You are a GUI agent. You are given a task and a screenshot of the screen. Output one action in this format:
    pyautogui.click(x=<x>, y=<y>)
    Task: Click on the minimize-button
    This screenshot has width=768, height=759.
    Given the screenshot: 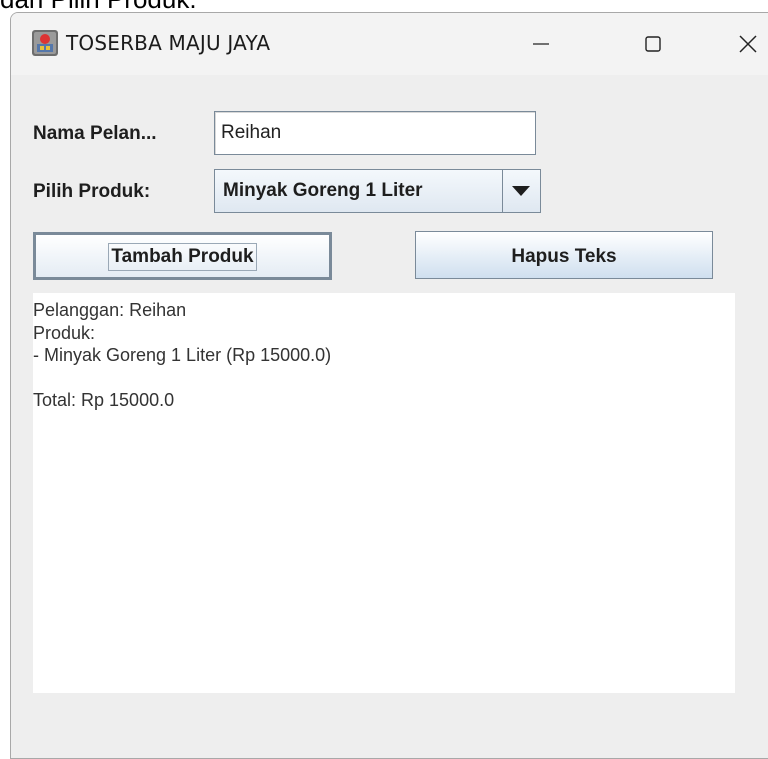 What is the action you would take?
    pyautogui.click(x=541, y=44)
    